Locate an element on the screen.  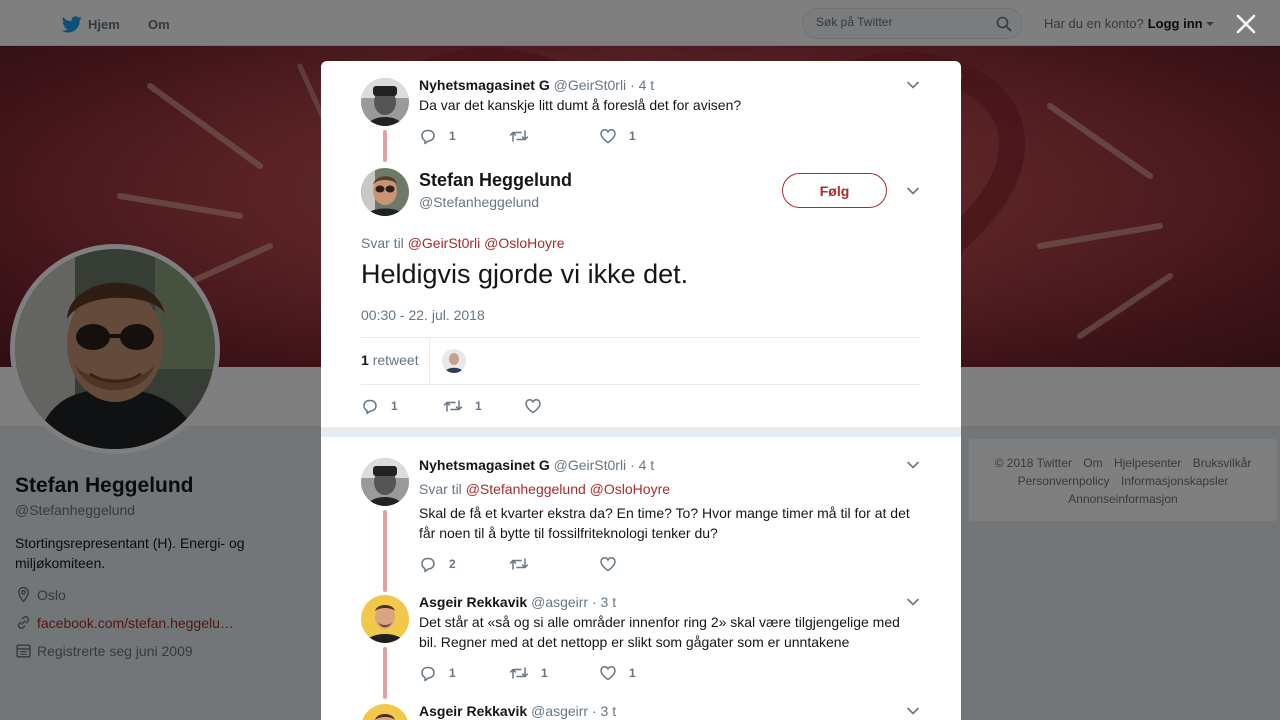
tweet-text: Heldigvis gjorde vi ikke det. is located at coordinates (525, 274).